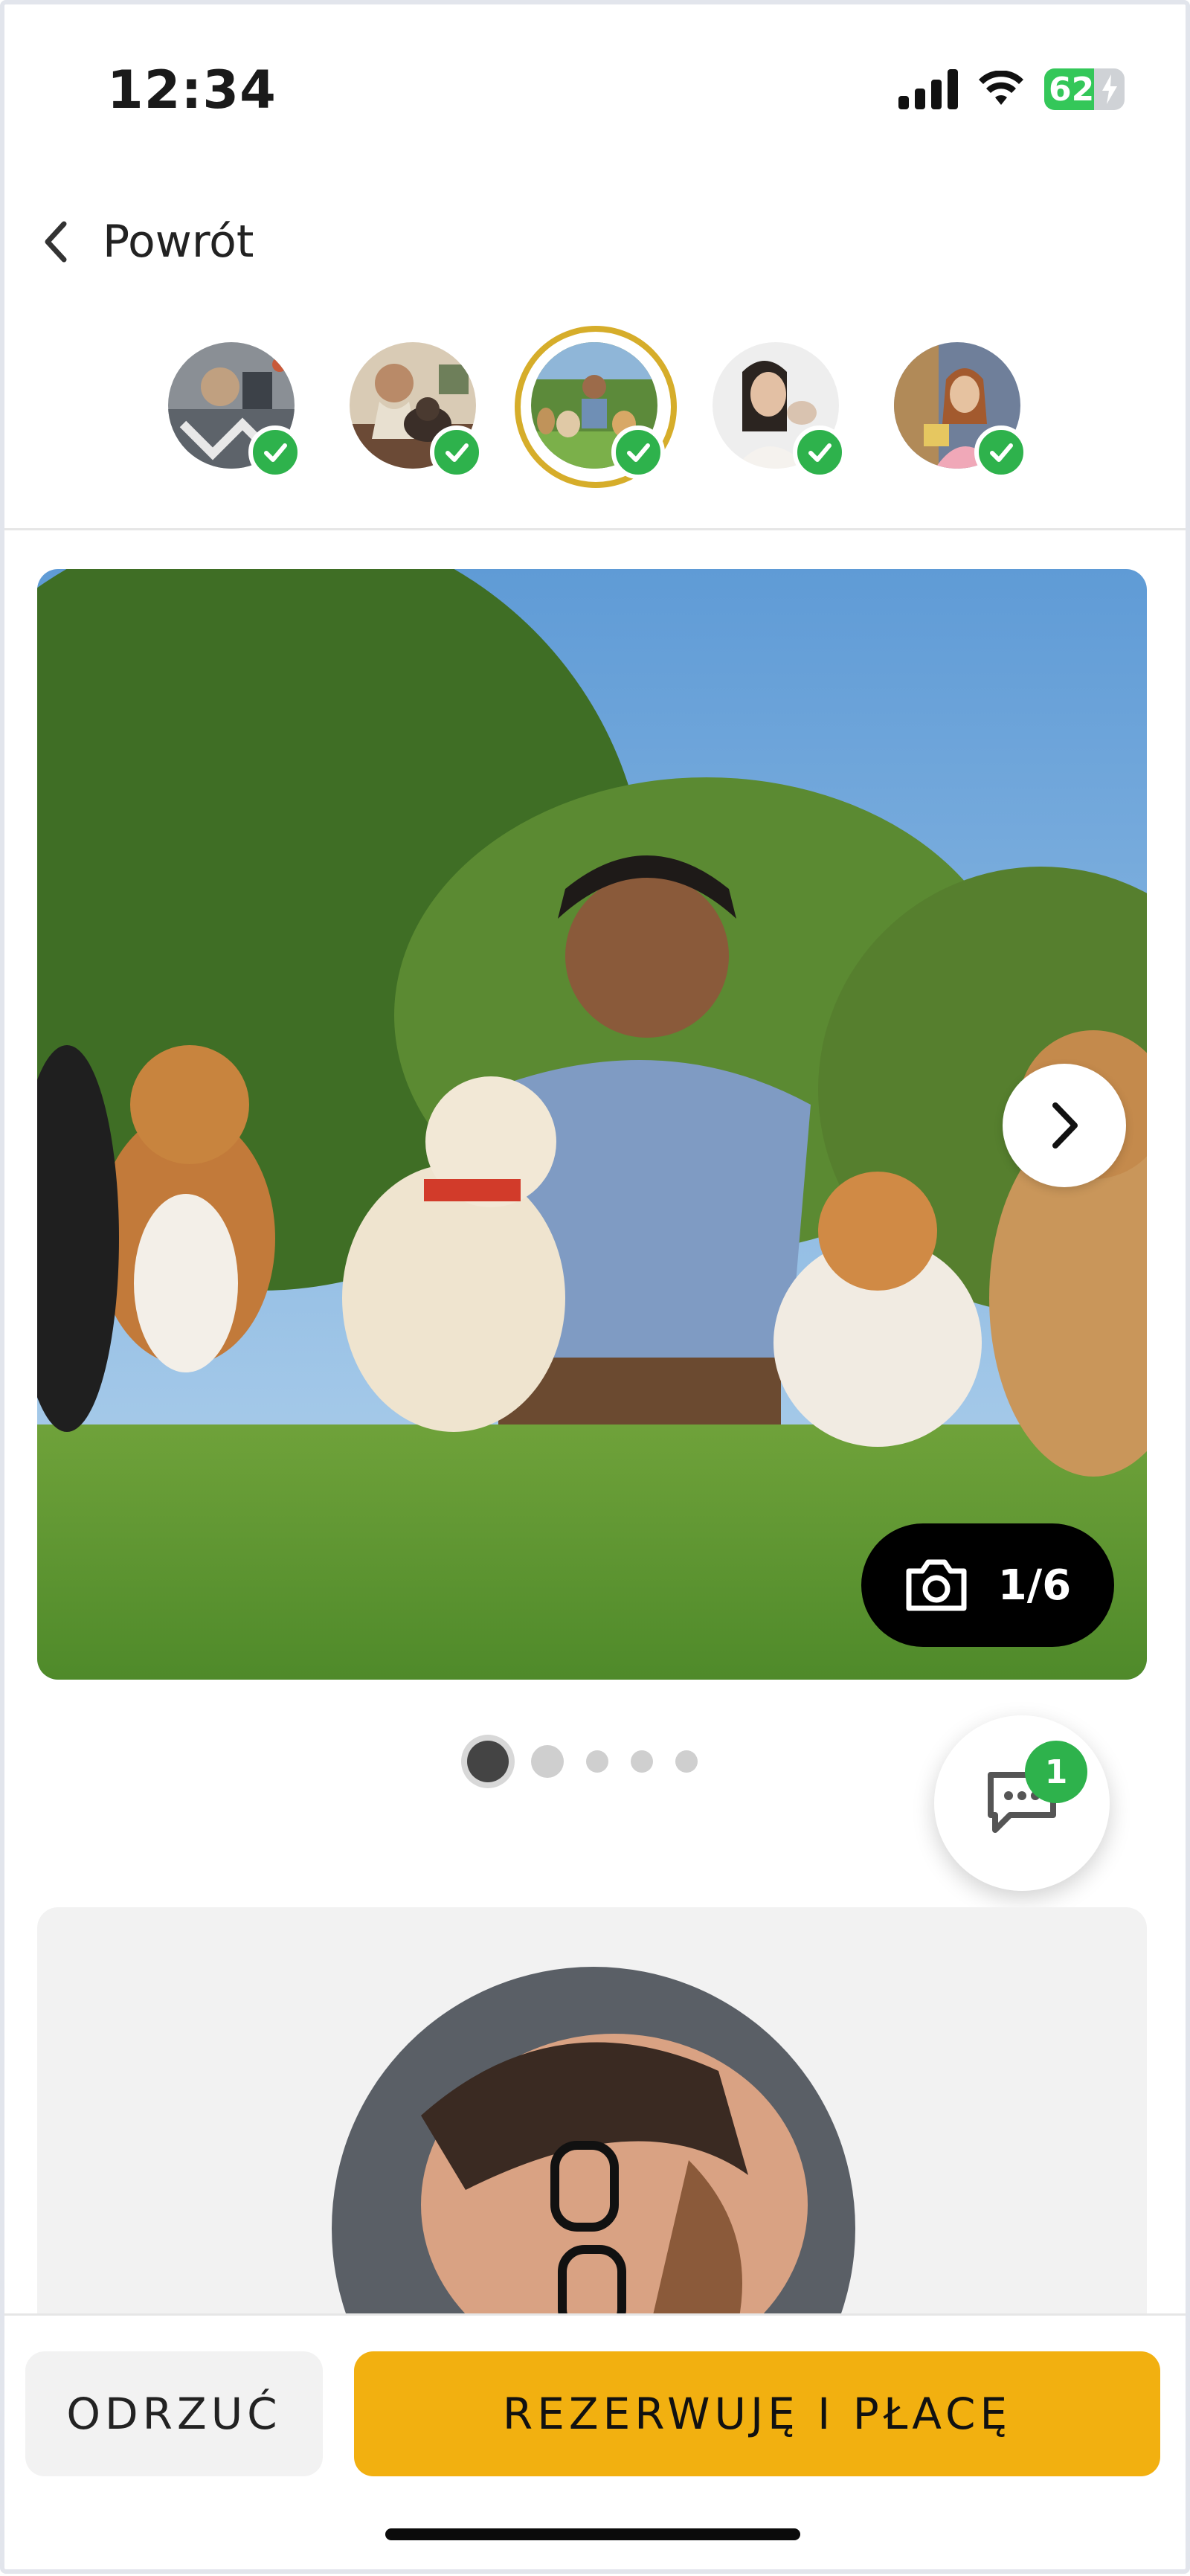 This screenshot has height=2576, width=1190. I want to click on chevron-right-icon, so click(1065, 1125).